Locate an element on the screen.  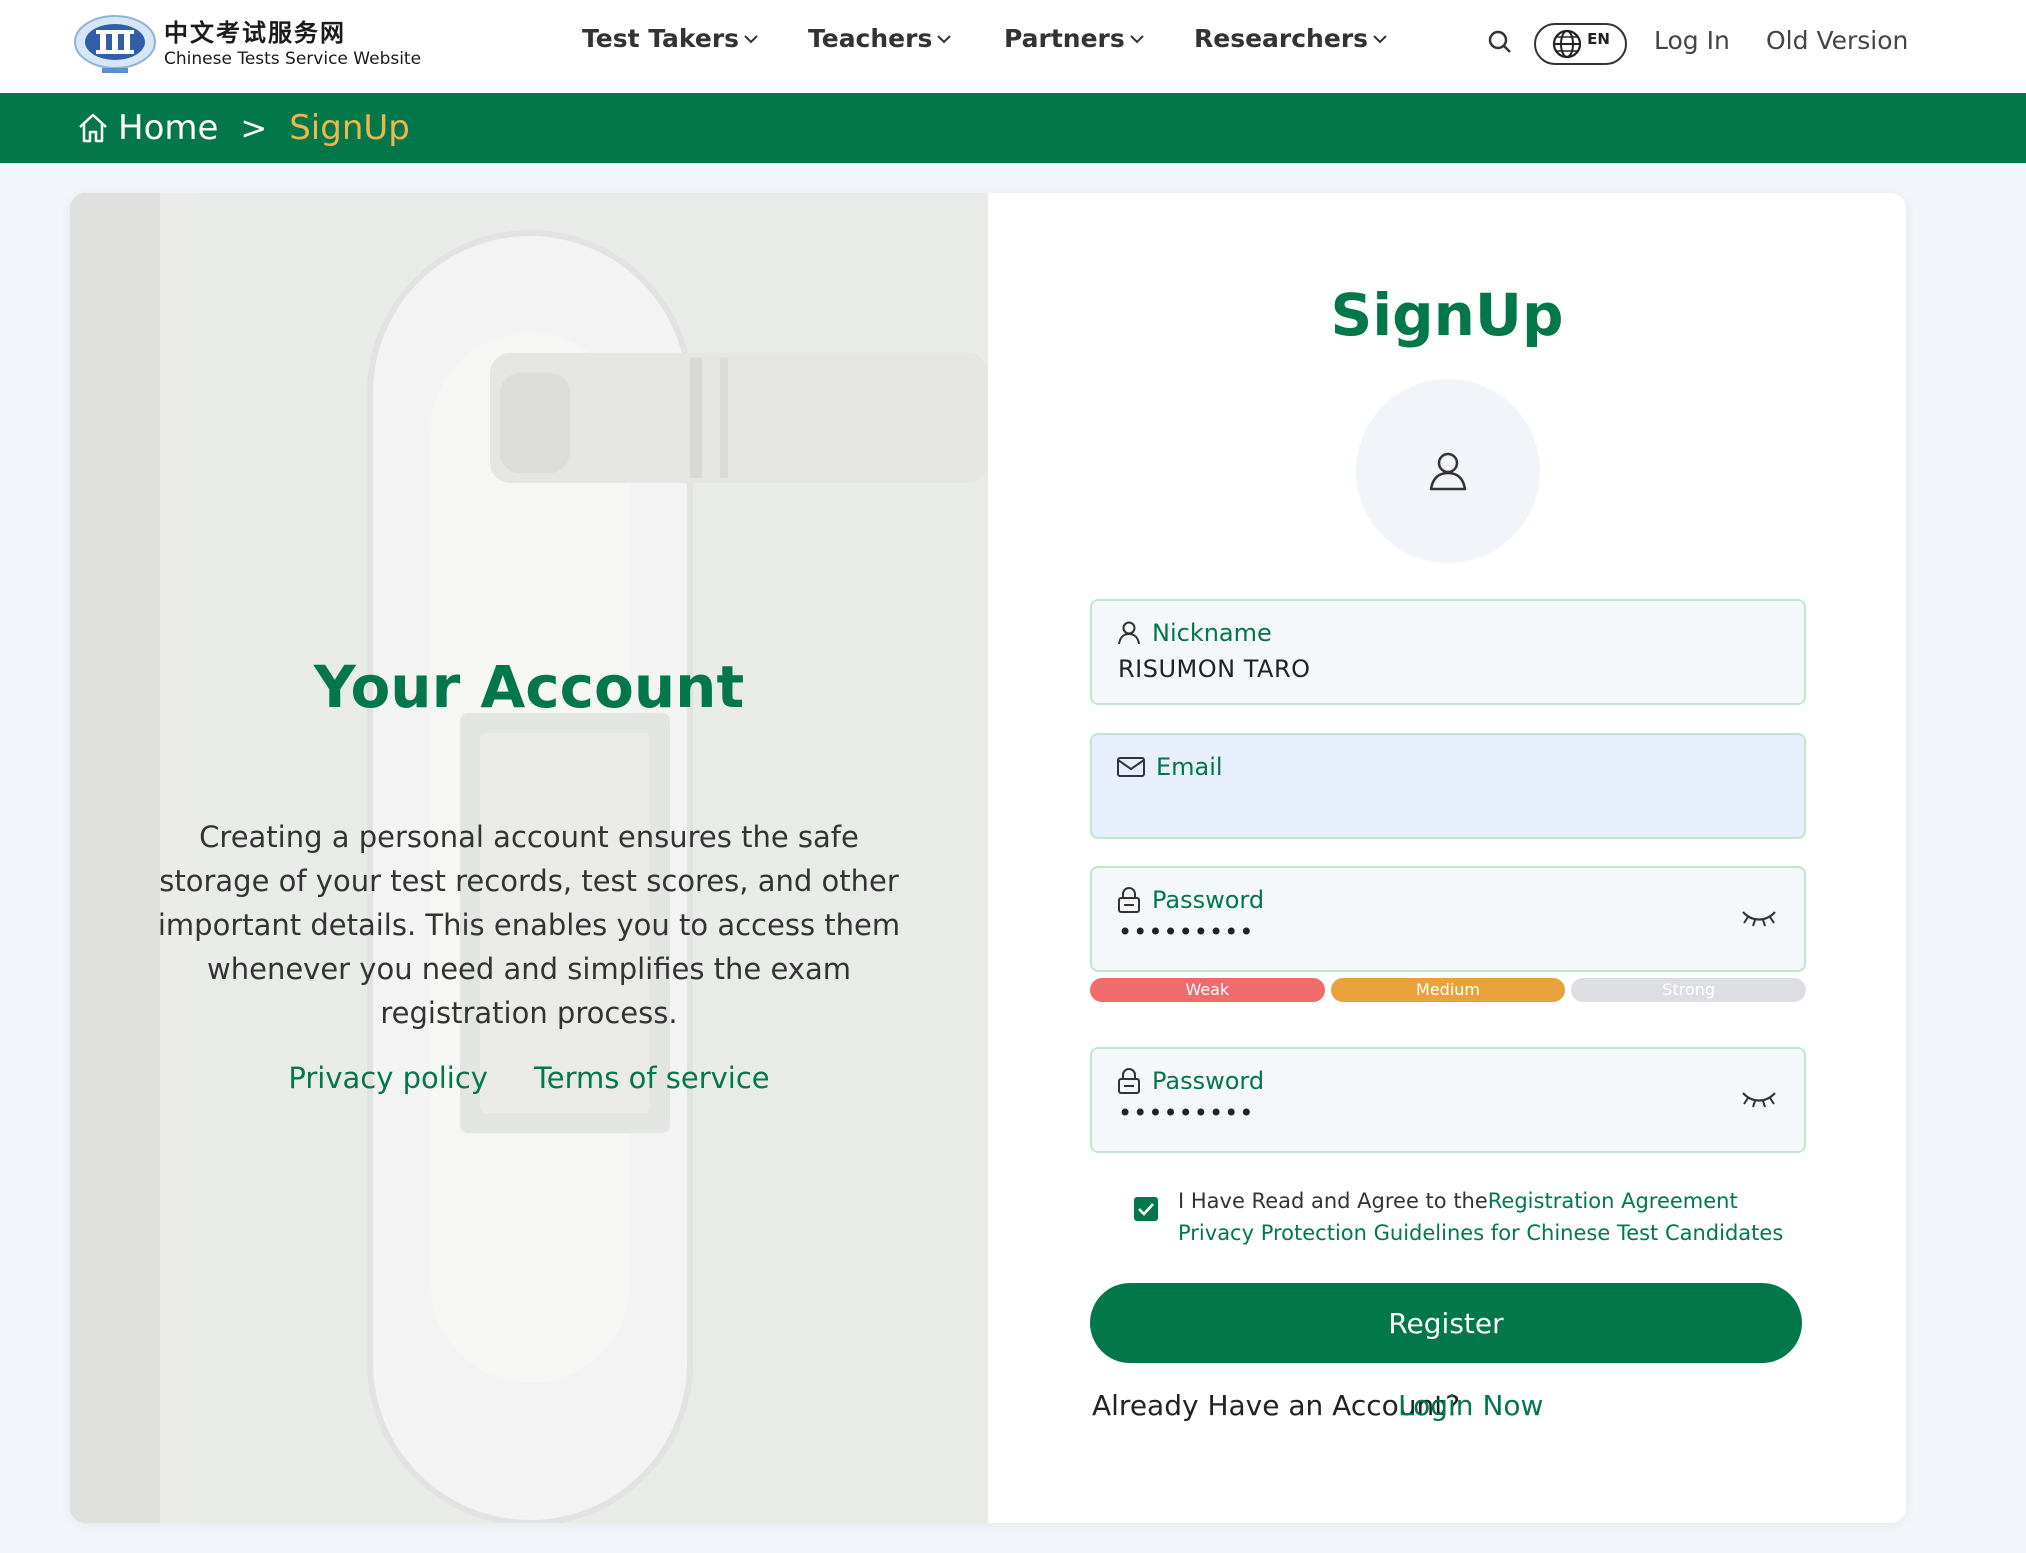
your-account-title: Your Account is located at coordinates (529, 687).